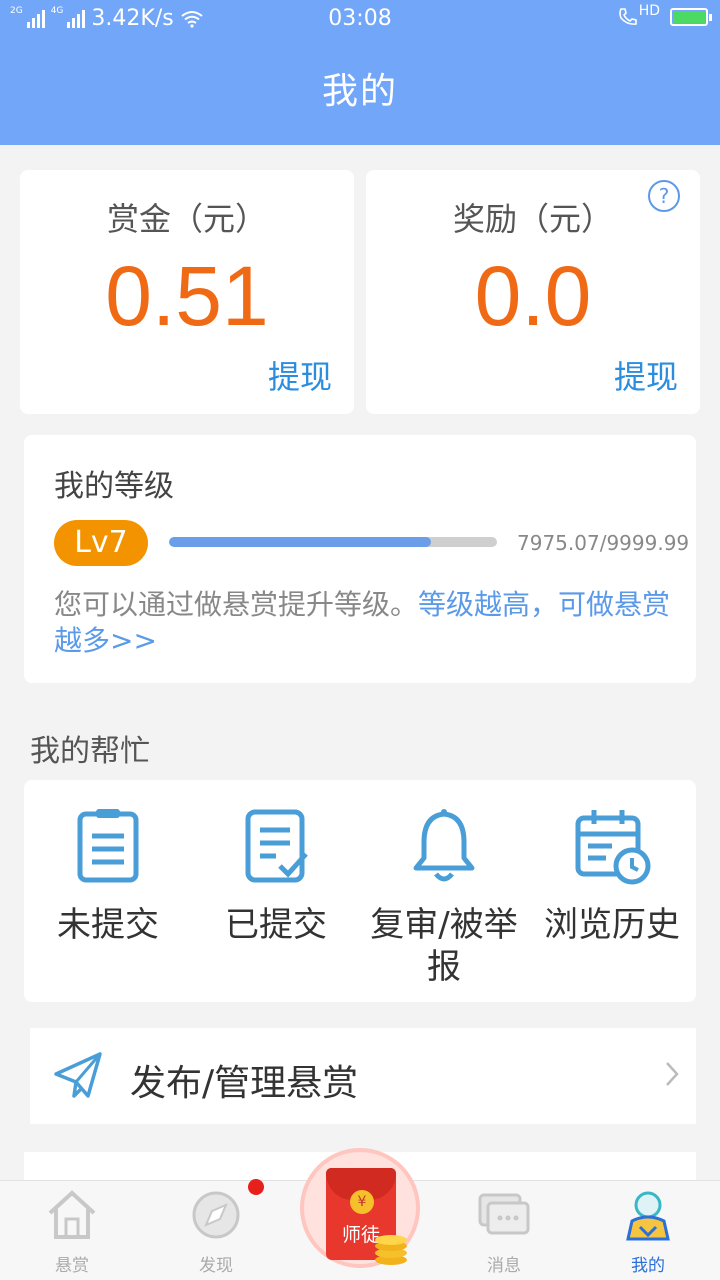  What do you see at coordinates (114, 486) in the screenshot?
I see `level-title: 我的等级` at bounding box center [114, 486].